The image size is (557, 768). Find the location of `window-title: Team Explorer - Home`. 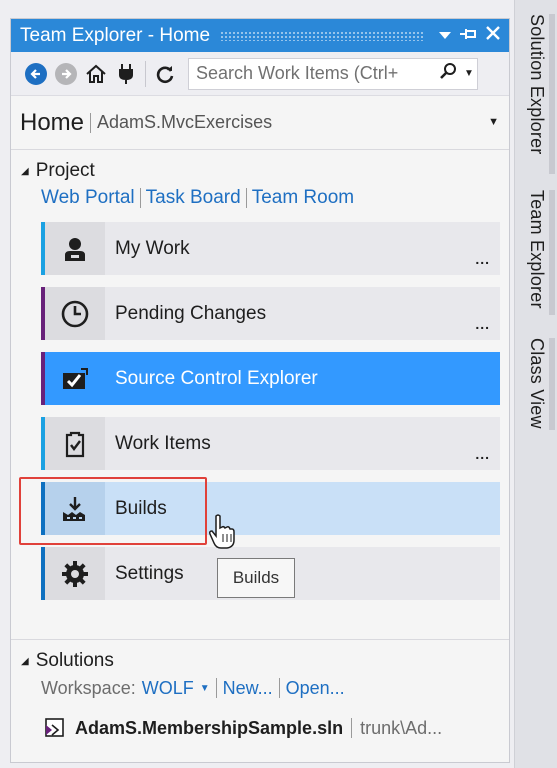

window-title: Team Explorer - Home is located at coordinates (115, 35).